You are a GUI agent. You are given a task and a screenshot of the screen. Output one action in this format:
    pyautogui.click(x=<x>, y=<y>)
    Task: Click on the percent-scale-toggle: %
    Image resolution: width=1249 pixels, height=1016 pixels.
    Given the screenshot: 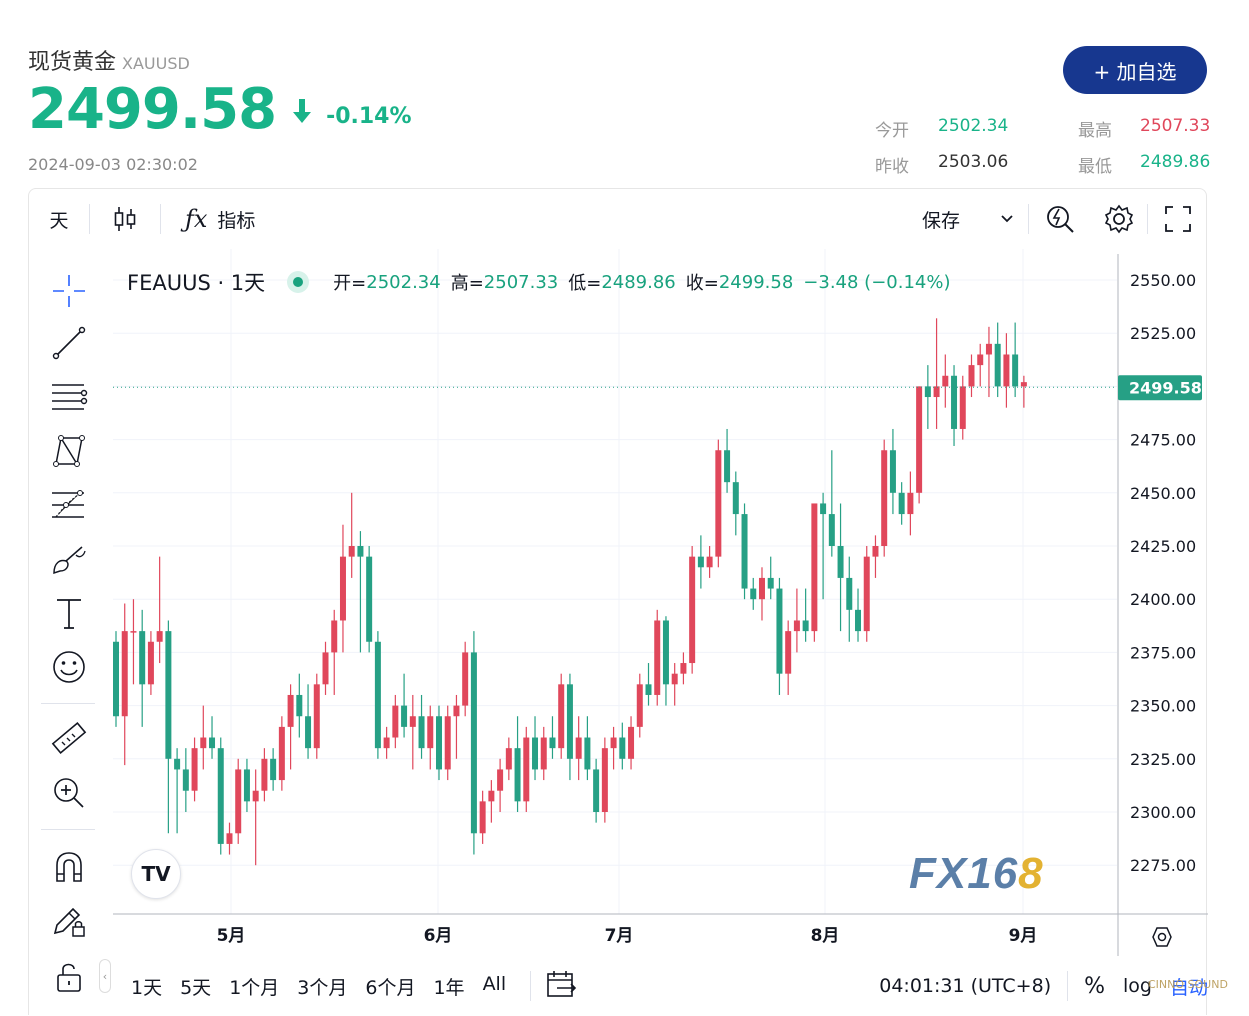 What is the action you would take?
    pyautogui.click(x=1094, y=986)
    